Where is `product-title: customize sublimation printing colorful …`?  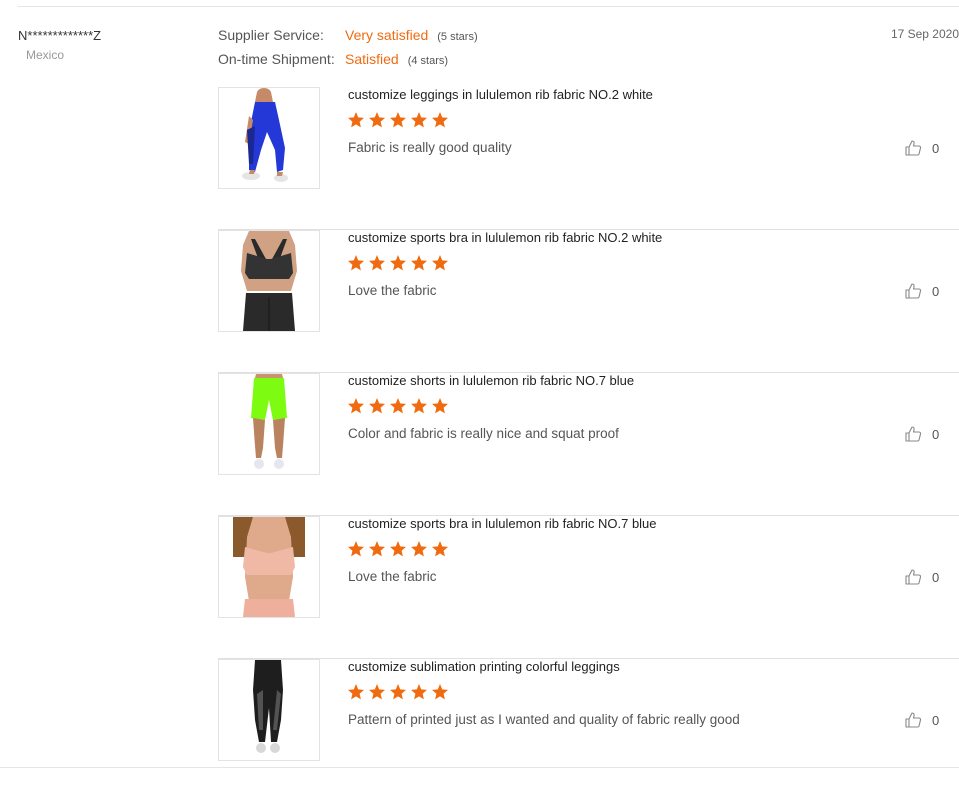
product-title: customize sublimation printing colorful … is located at coordinates (484, 666).